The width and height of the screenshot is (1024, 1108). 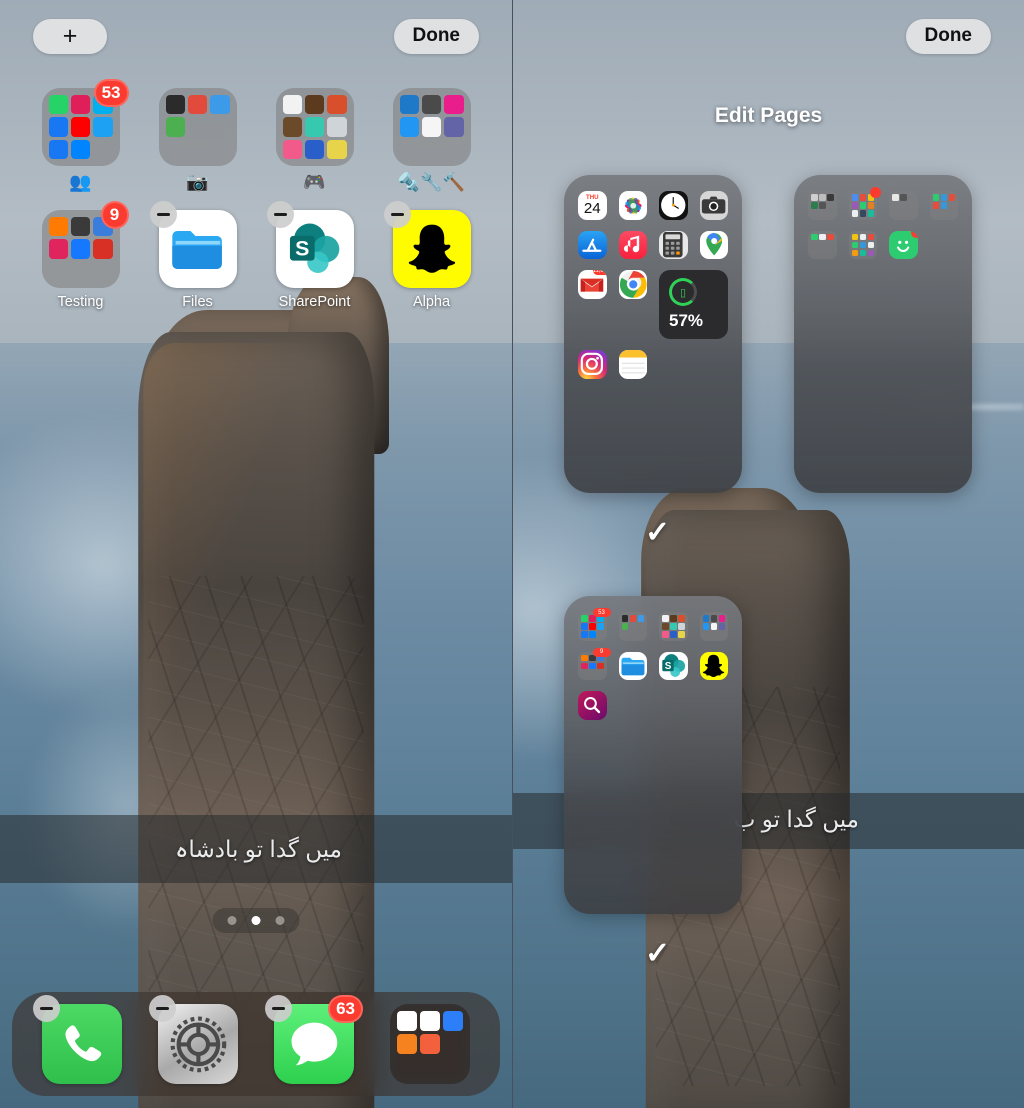 I want to click on wallpaper-caption-text: میں گدا تو بادشاہ, so click(x=258, y=849).